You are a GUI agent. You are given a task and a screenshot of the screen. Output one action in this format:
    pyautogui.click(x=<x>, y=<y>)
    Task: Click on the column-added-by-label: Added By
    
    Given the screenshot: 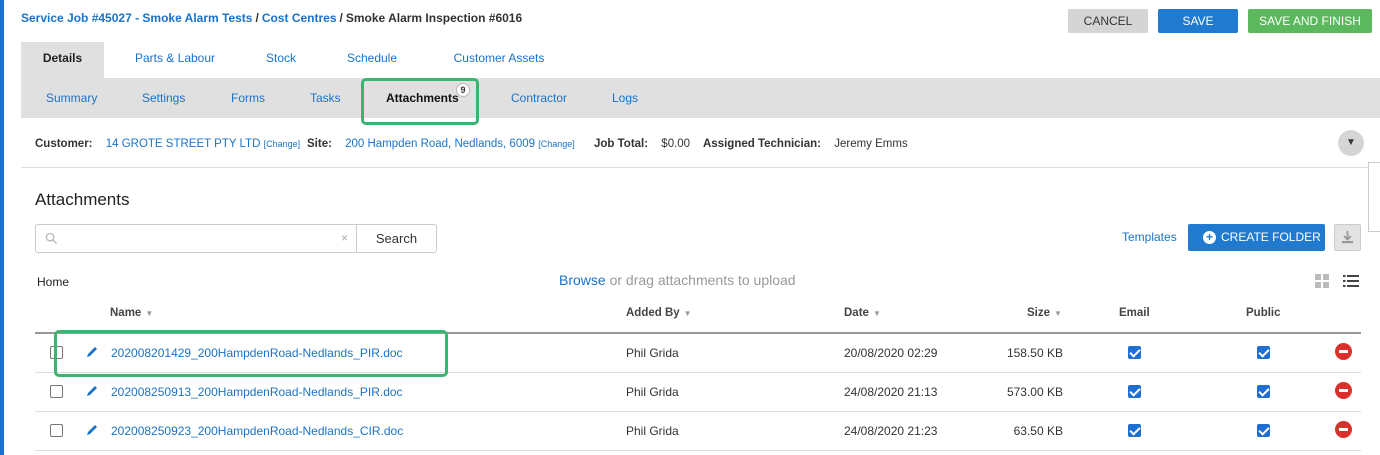 What is the action you would take?
    pyautogui.click(x=653, y=313)
    